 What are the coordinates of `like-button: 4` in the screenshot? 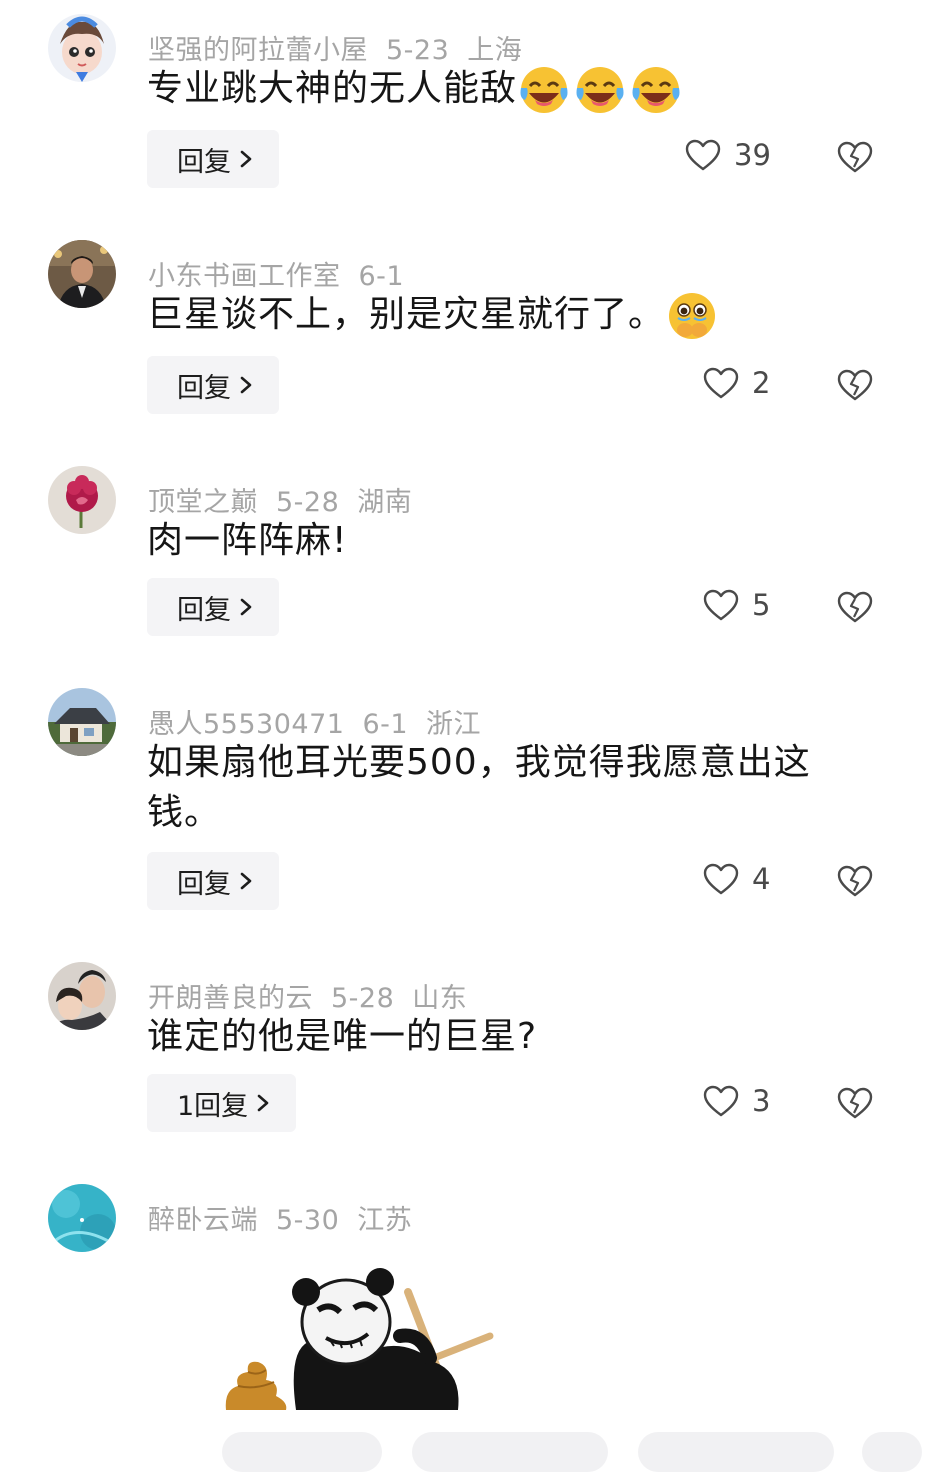 It's located at (736, 879).